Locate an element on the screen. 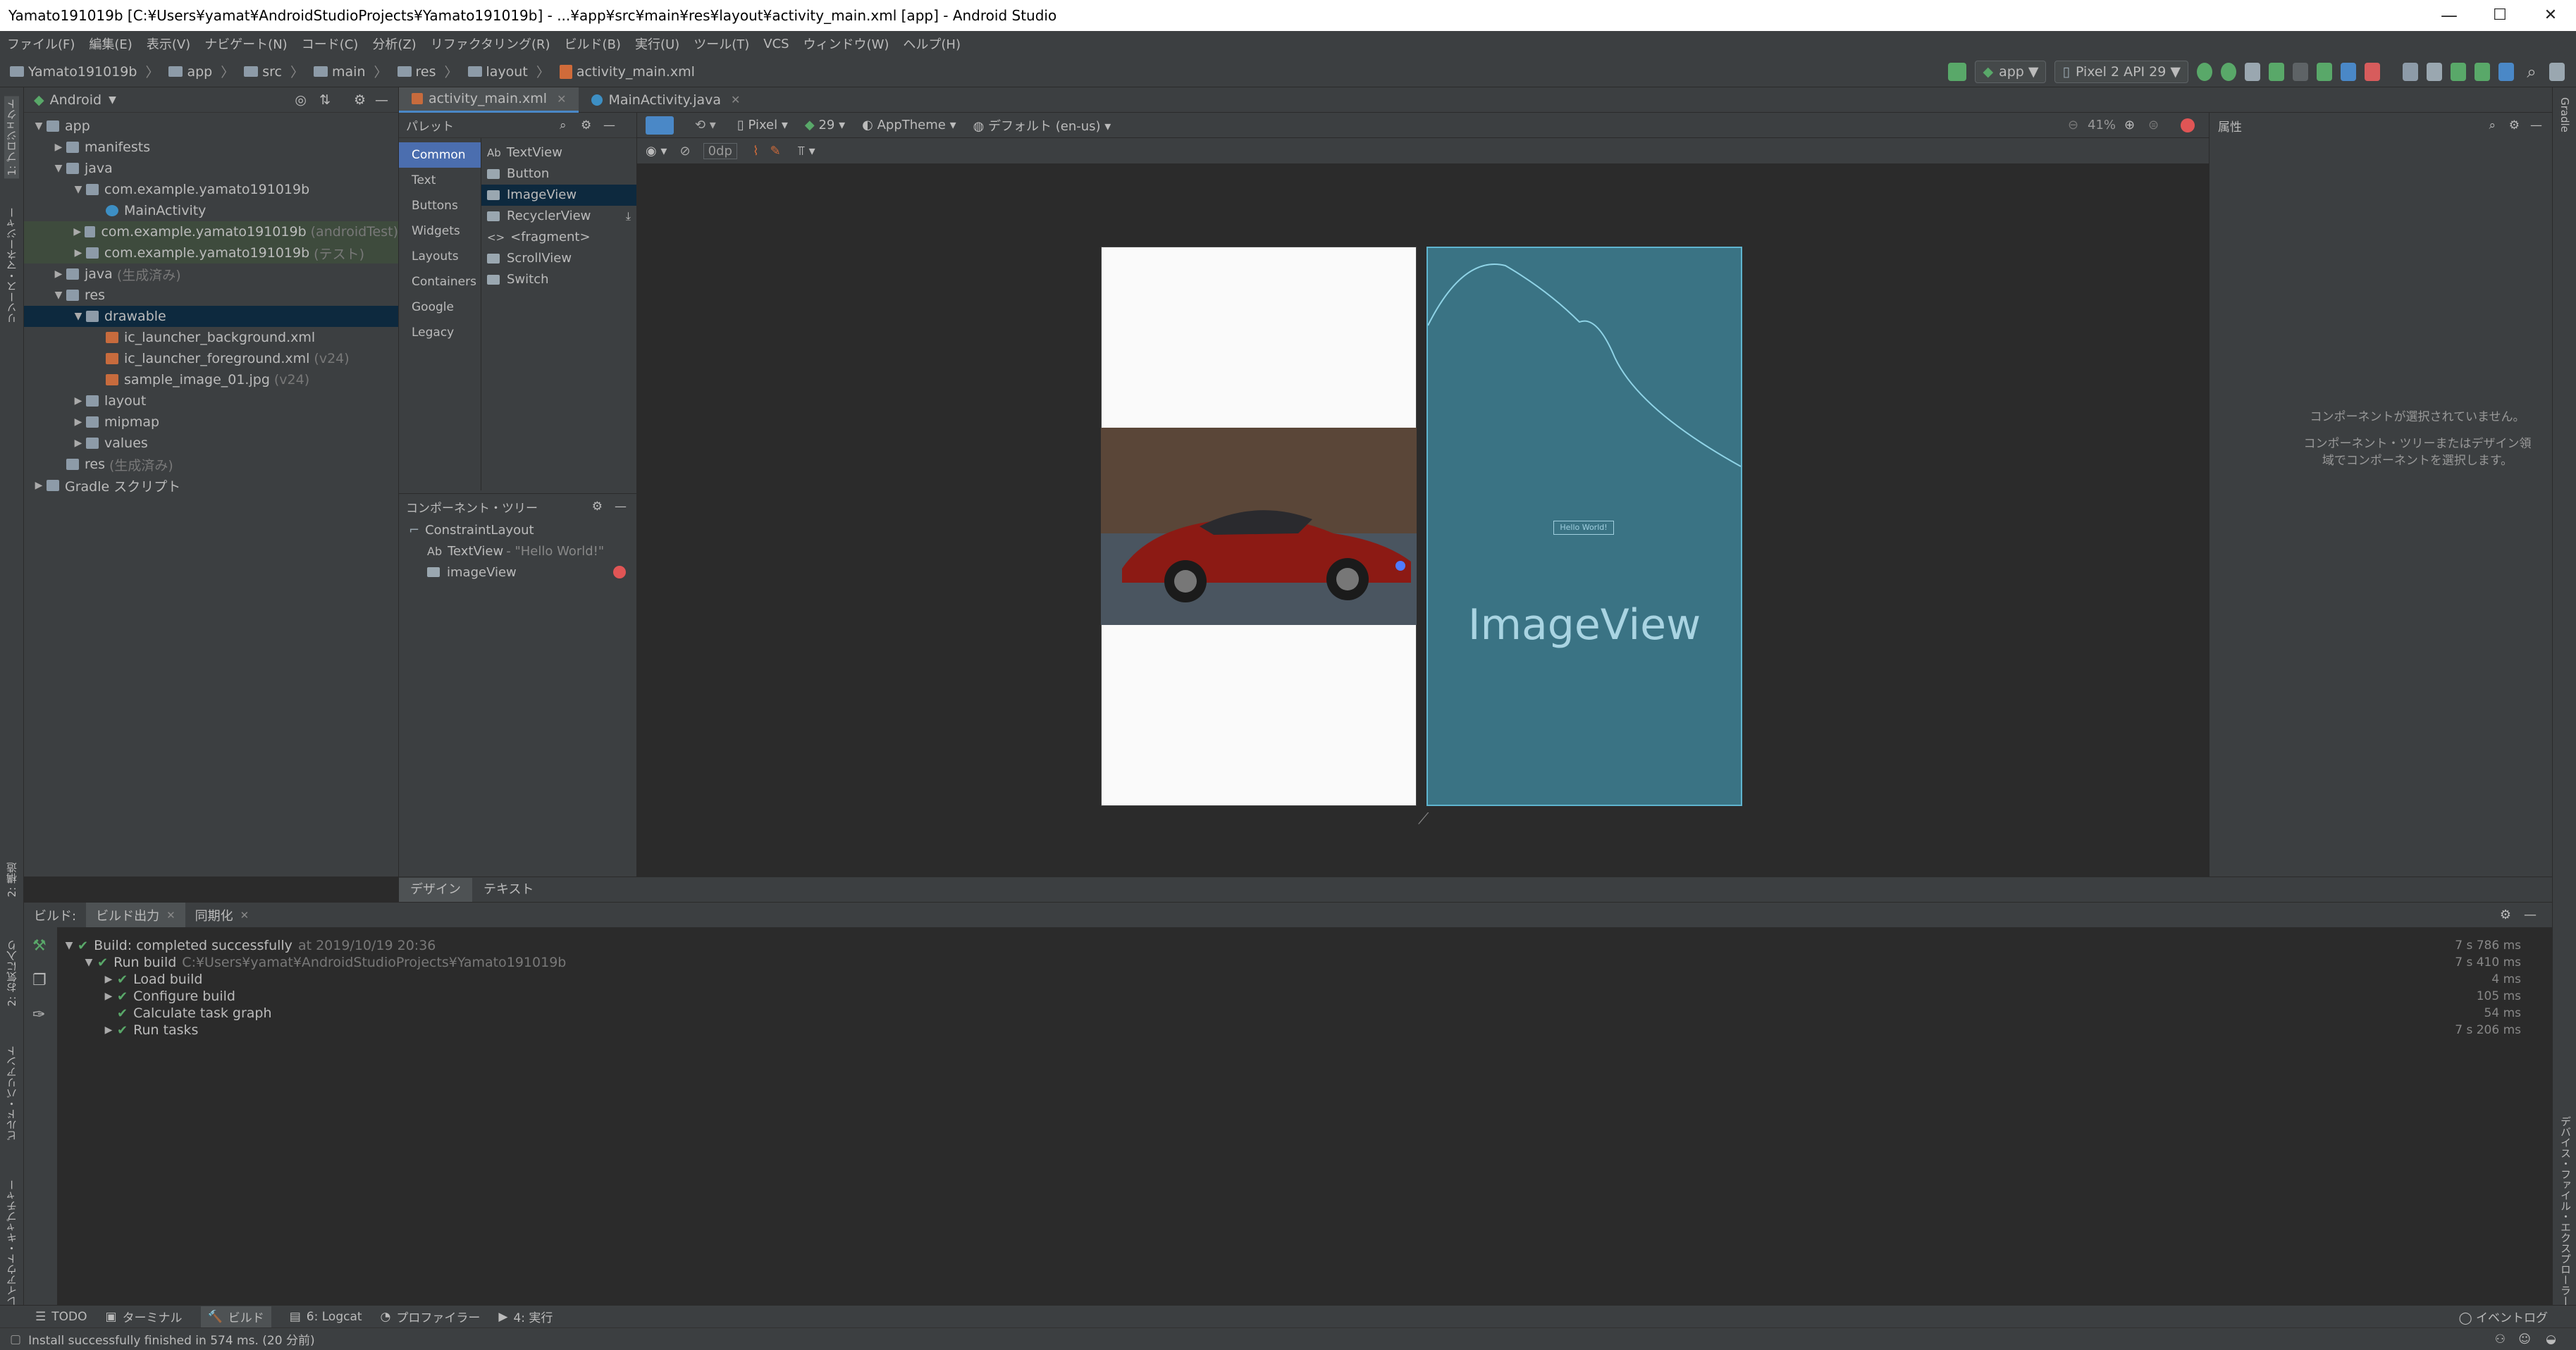 This screenshot has height=1350, width=2576. search-icon: ⌕ is located at coordinates (2531, 72).